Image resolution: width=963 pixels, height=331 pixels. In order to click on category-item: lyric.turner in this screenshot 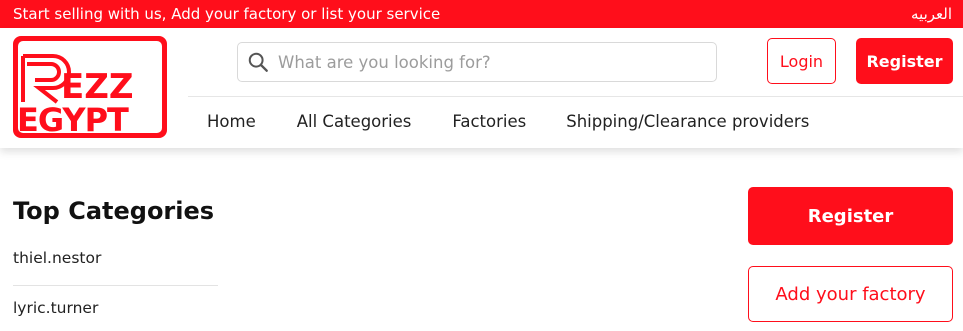, I will do `click(115, 308)`.